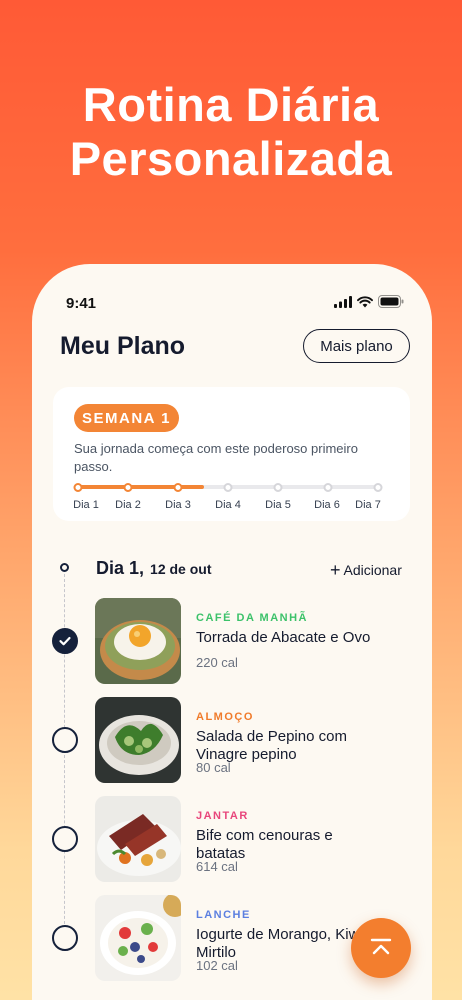 This screenshot has height=1000, width=462. Describe the element at coordinates (335, 570) in the screenshot. I see `plus-icon: +` at that location.